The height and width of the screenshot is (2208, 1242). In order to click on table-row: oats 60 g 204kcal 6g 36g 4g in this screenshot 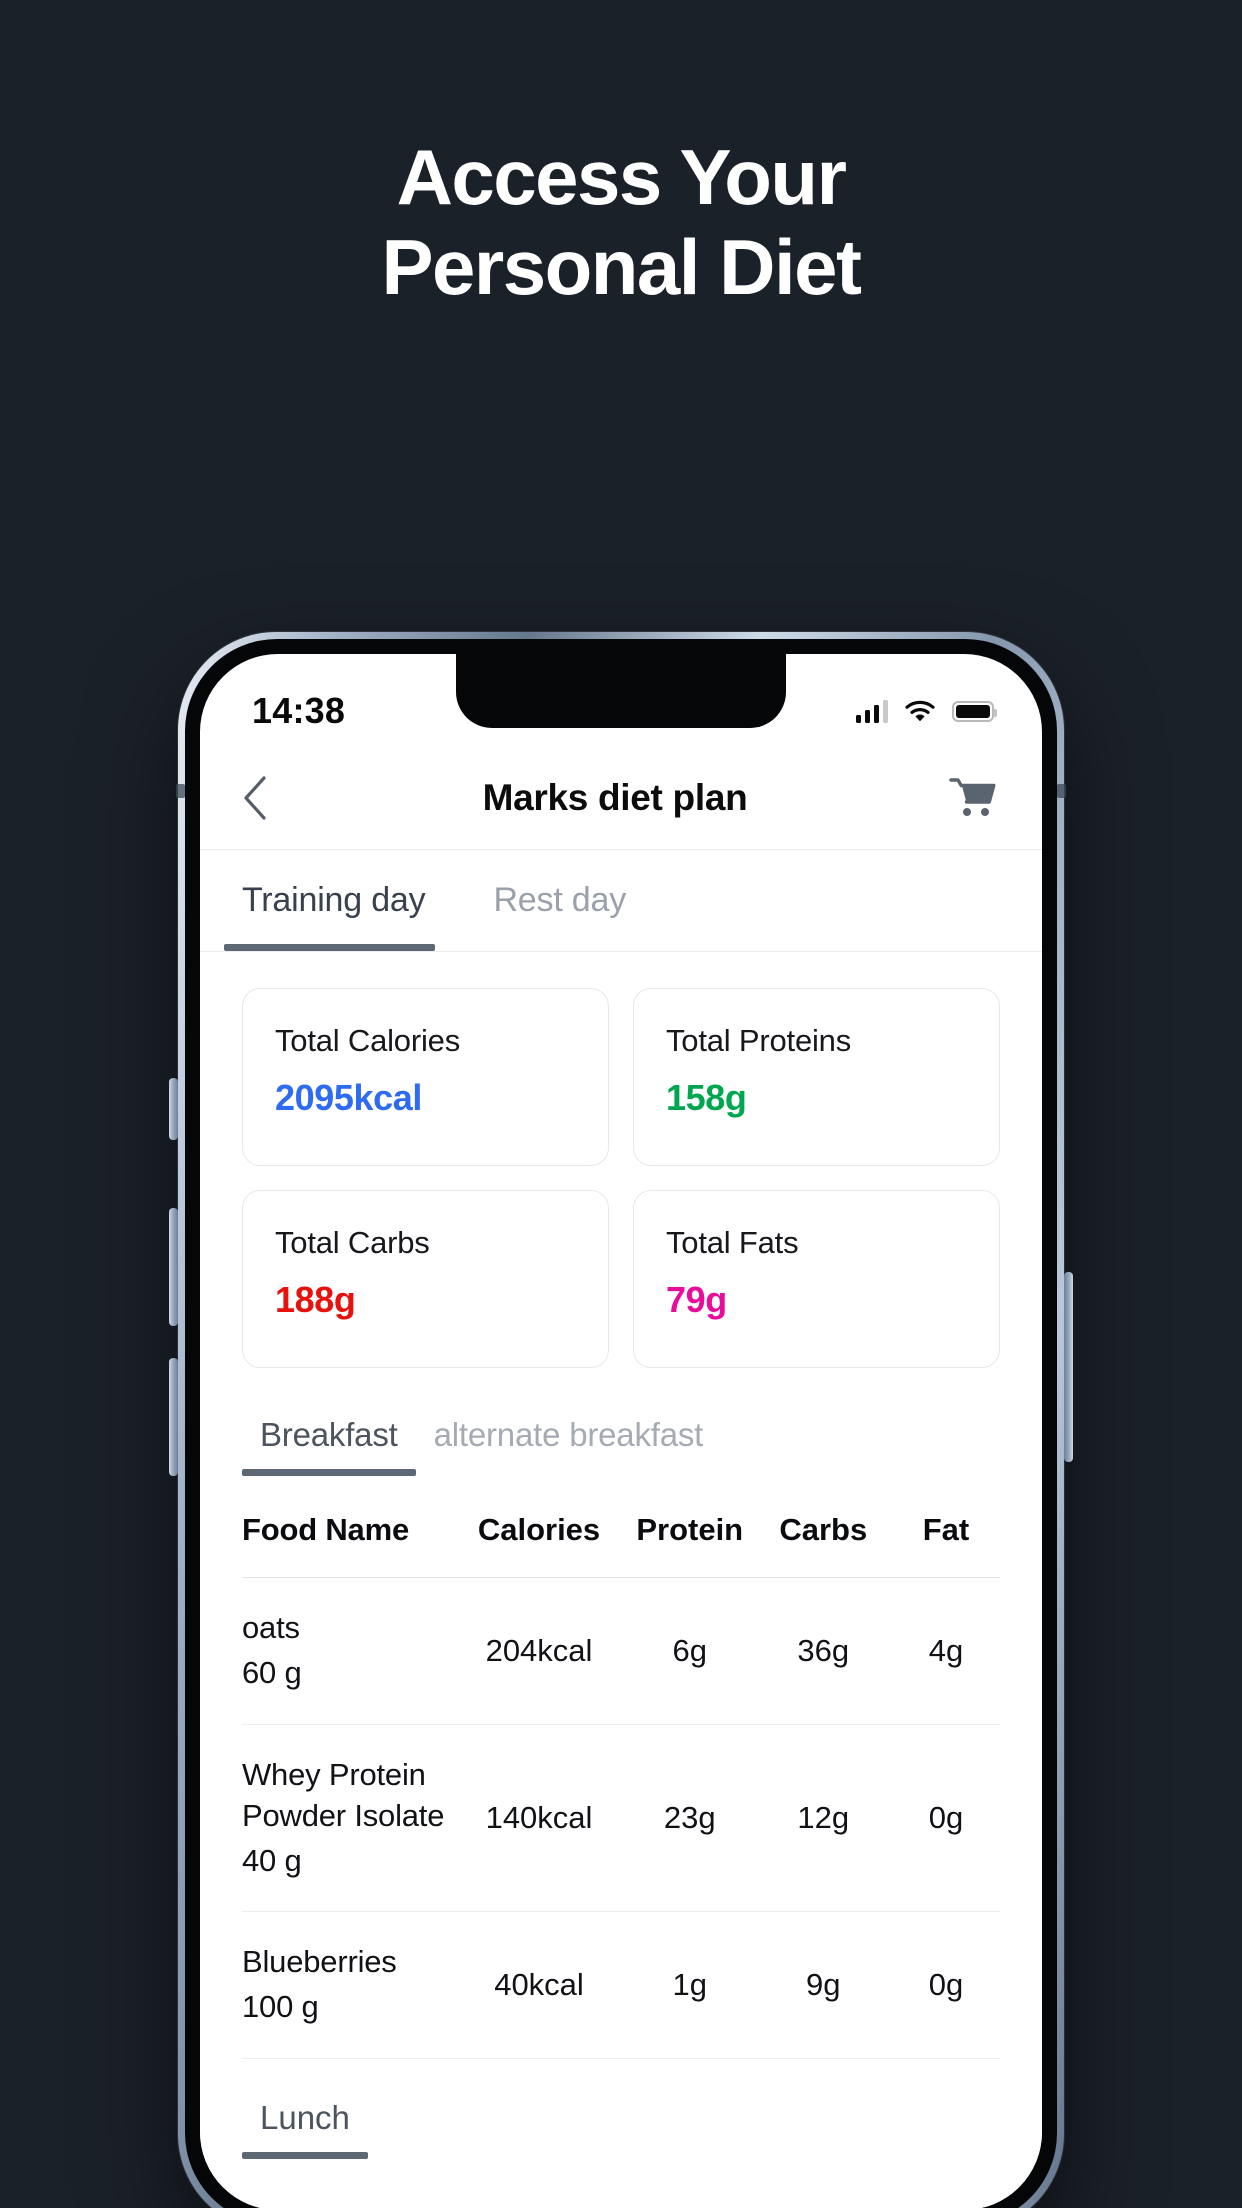, I will do `click(621, 1651)`.